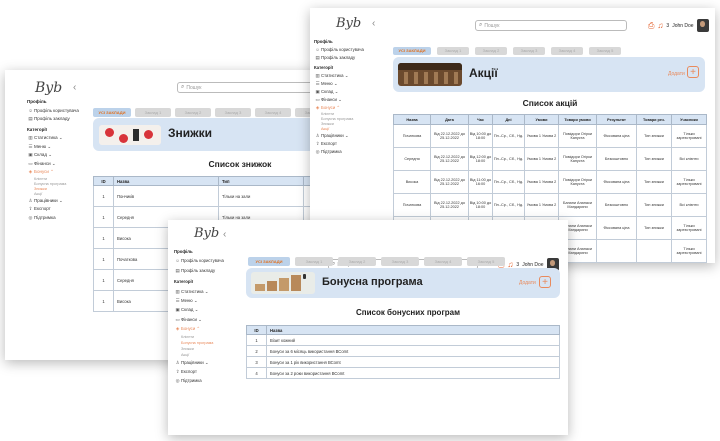 This screenshot has height=441, width=720. Describe the element at coordinates (577, 119) in the screenshot. I see `col-cond-products: Товари умови` at that location.